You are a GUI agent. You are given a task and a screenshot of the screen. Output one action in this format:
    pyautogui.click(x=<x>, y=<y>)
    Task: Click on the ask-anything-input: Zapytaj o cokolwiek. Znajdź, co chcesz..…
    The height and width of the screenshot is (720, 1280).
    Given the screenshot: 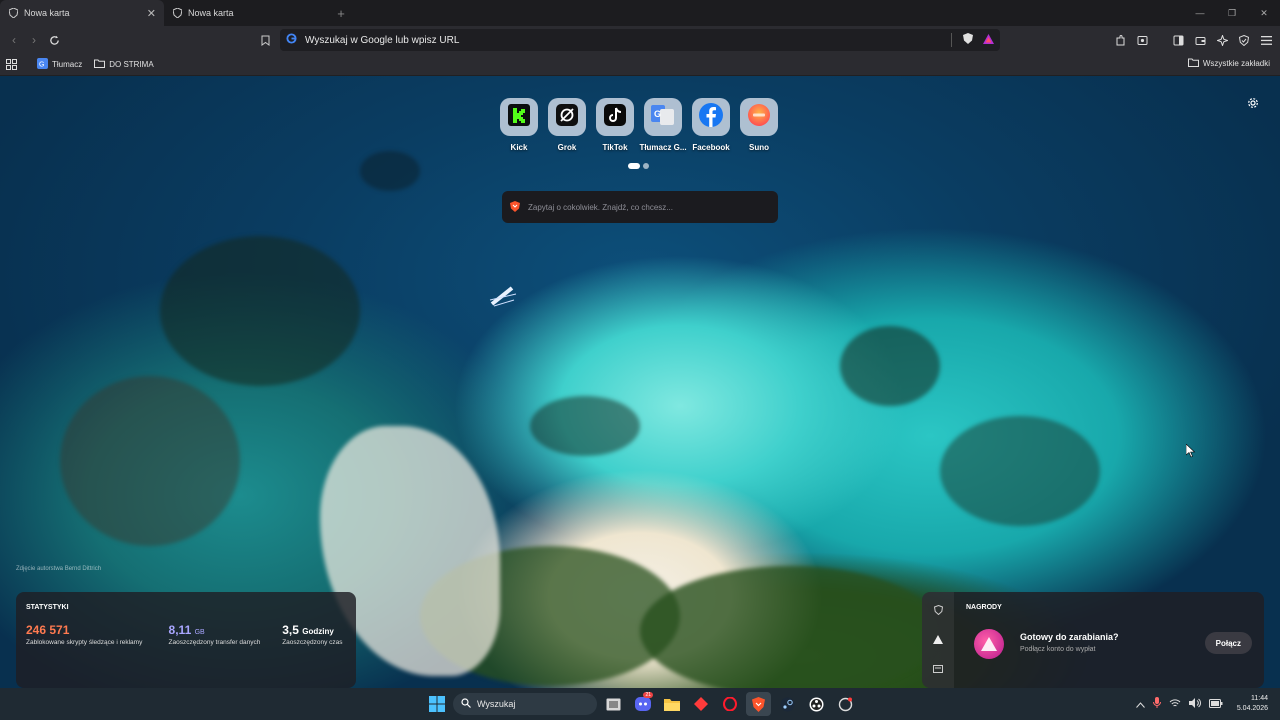 What is the action you would take?
    pyautogui.click(x=640, y=207)
    